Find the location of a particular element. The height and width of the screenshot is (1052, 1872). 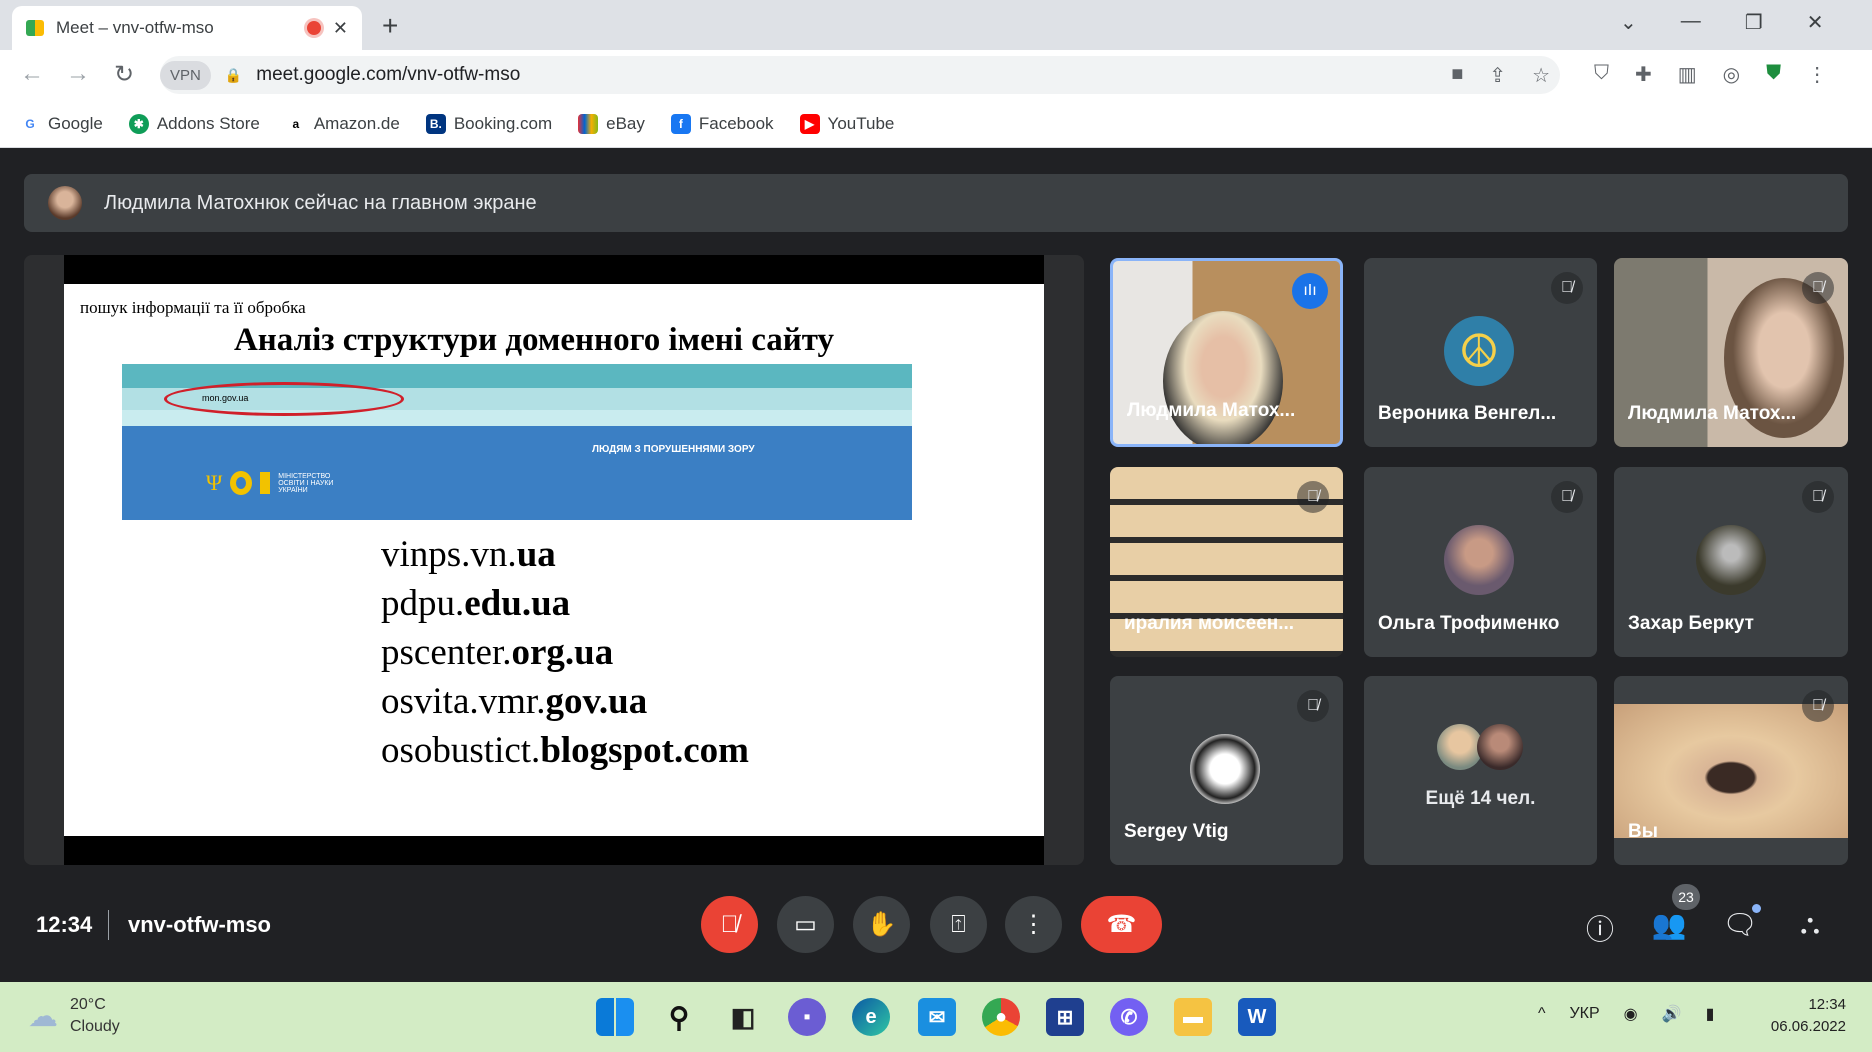

google-icon: G is located at coordinates (30, 123).